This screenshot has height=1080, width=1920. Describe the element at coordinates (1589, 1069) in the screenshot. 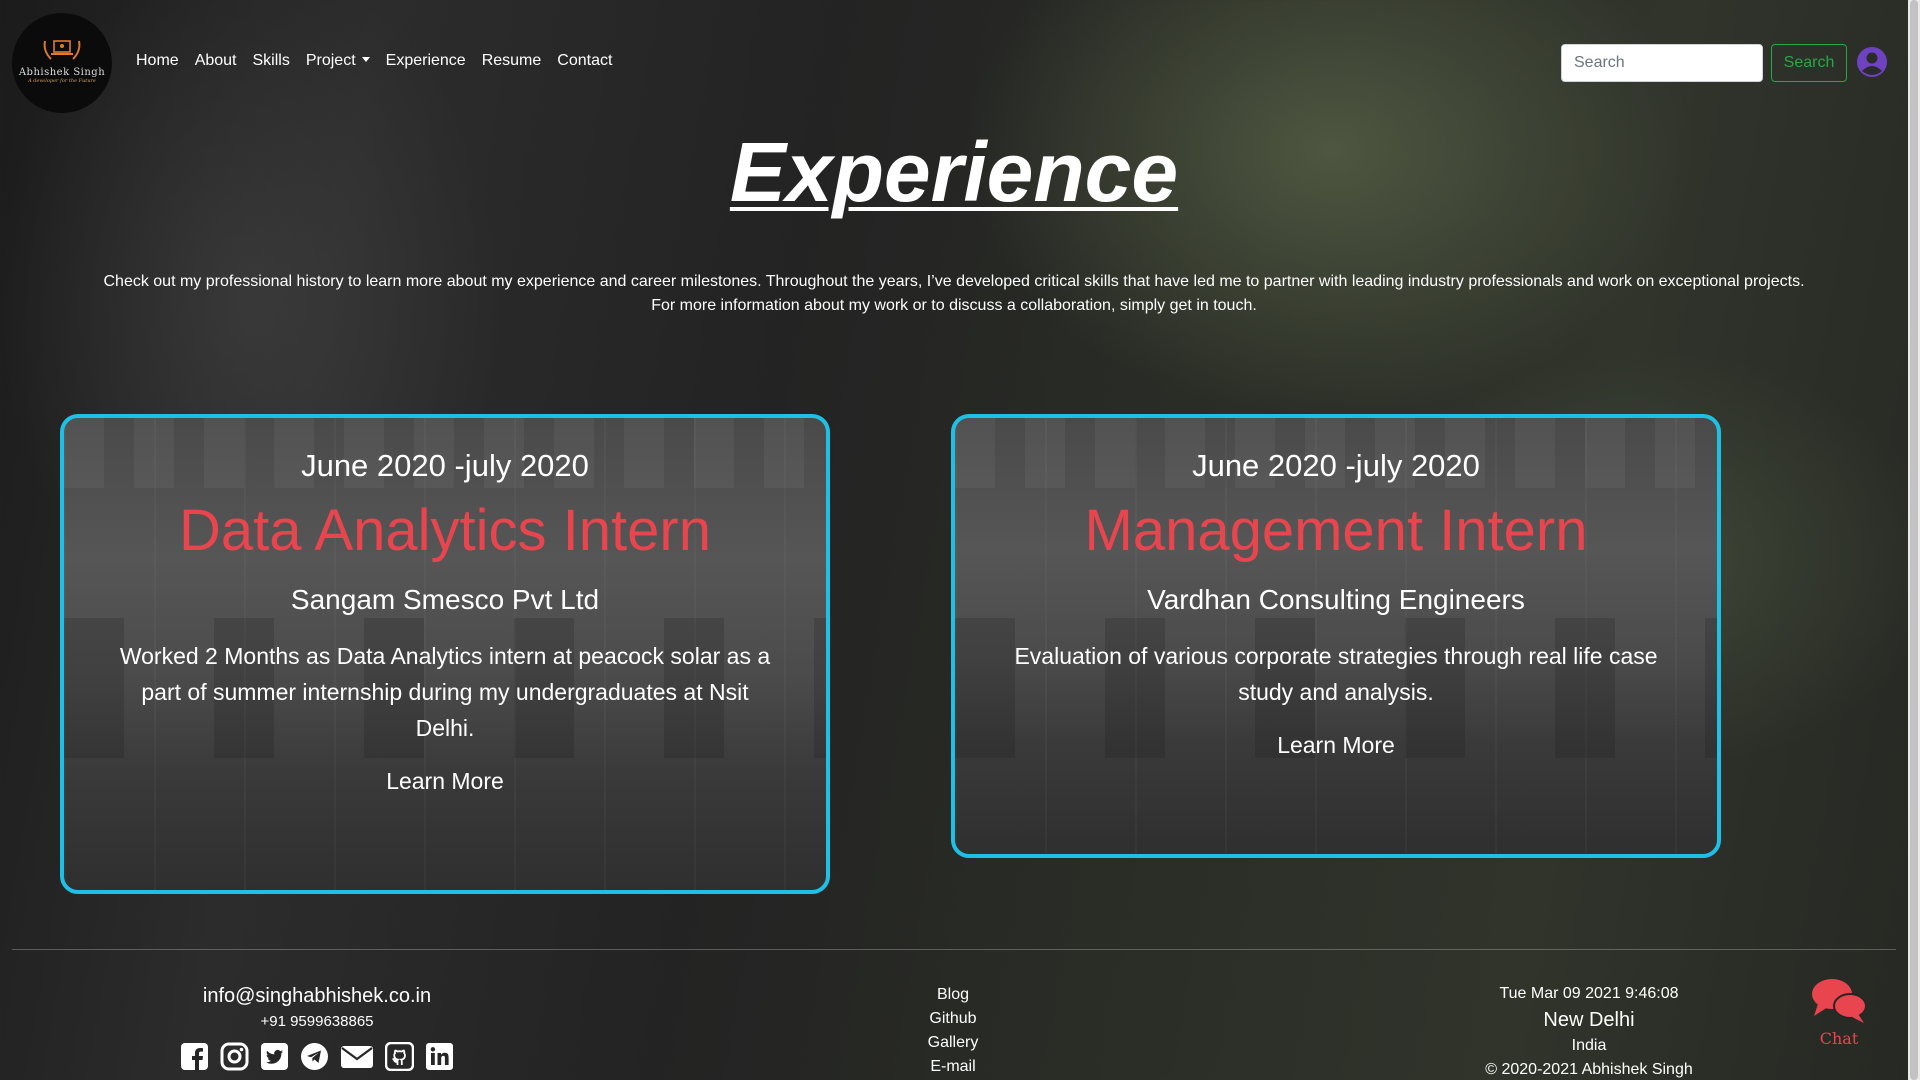

I see `footer-copyright: © 2020-2021 Abhishek Singh` at that location.